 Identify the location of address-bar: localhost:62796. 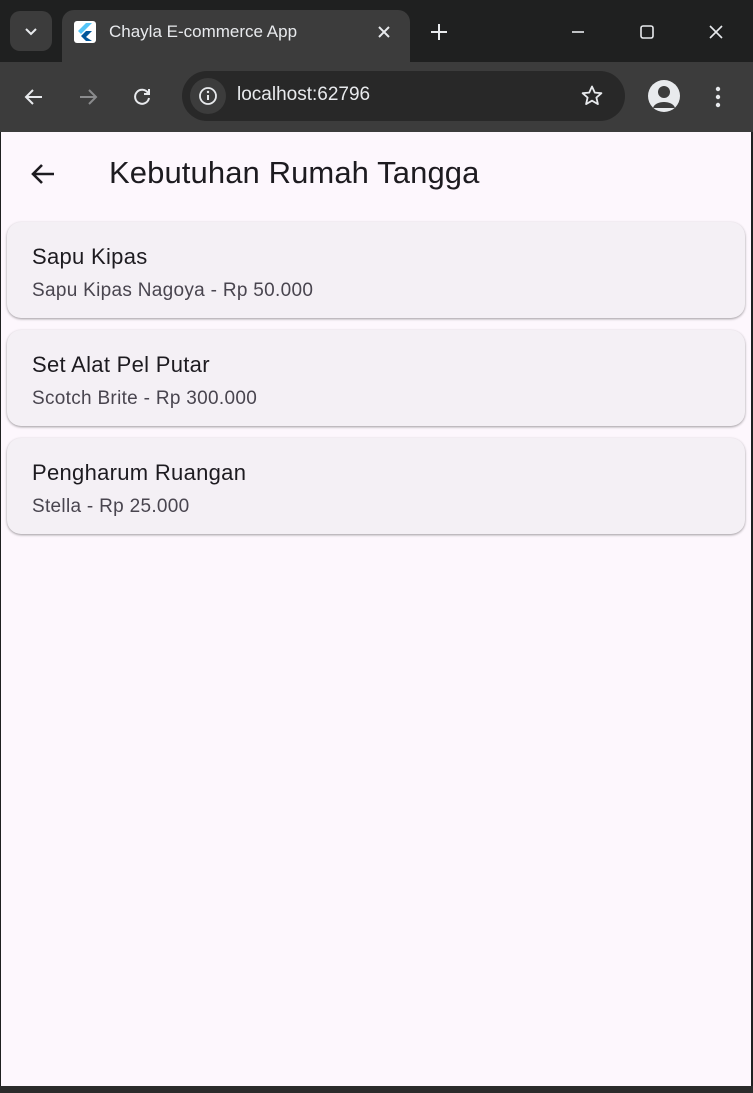
(403, 96).